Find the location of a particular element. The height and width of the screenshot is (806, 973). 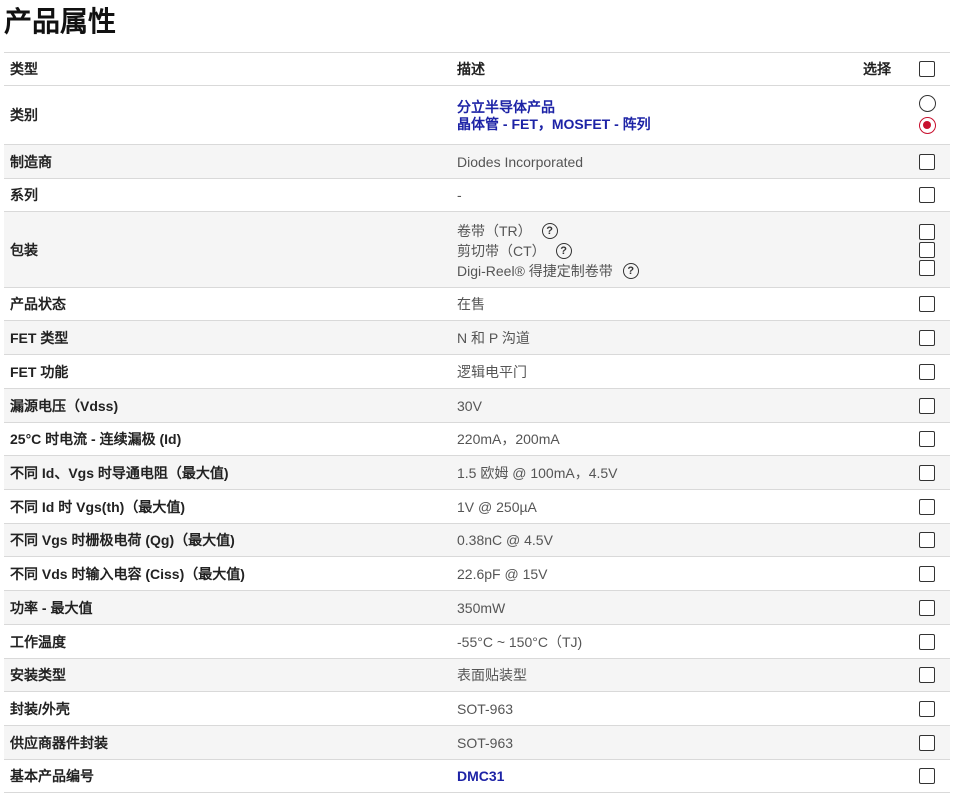

row-desc: 0.38nC @ 4.5V is located at coordinates (505, 540).